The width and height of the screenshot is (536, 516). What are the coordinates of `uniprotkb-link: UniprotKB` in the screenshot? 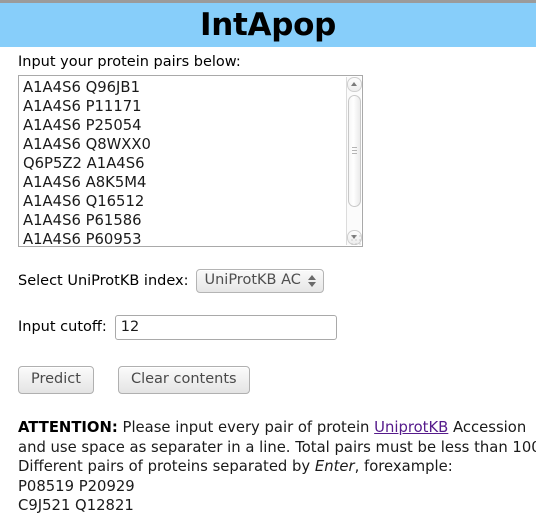 It's located at (411, 427).